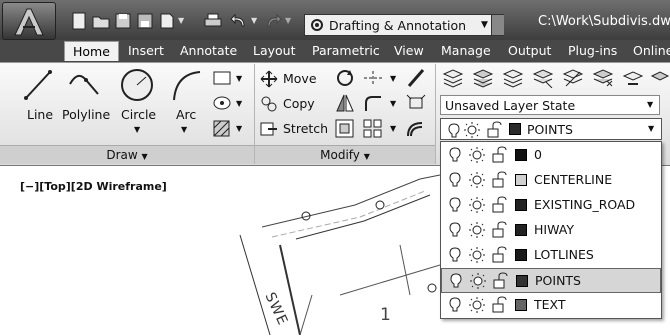  I want to click on line-button-label: Line, so click(40, 114).